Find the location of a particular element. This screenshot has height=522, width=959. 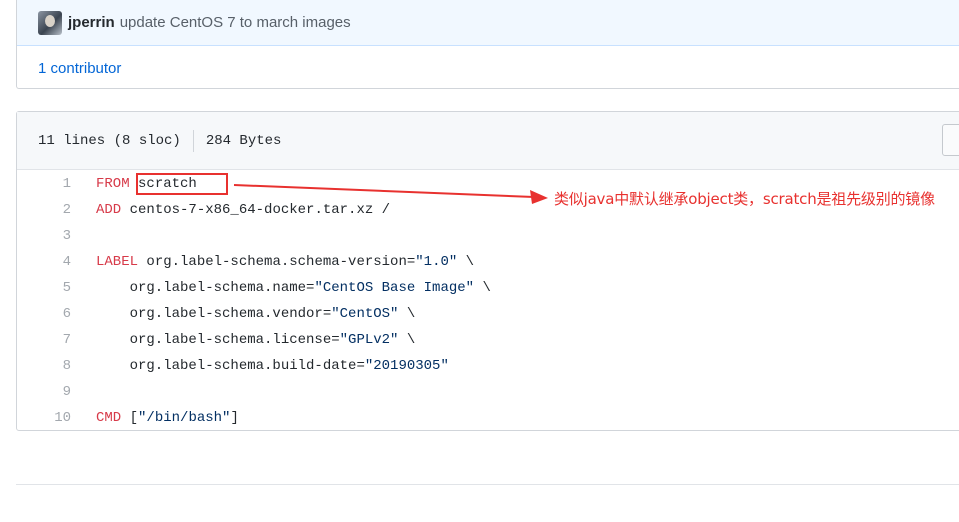

arrow-head is located at coordinates (539, 197).